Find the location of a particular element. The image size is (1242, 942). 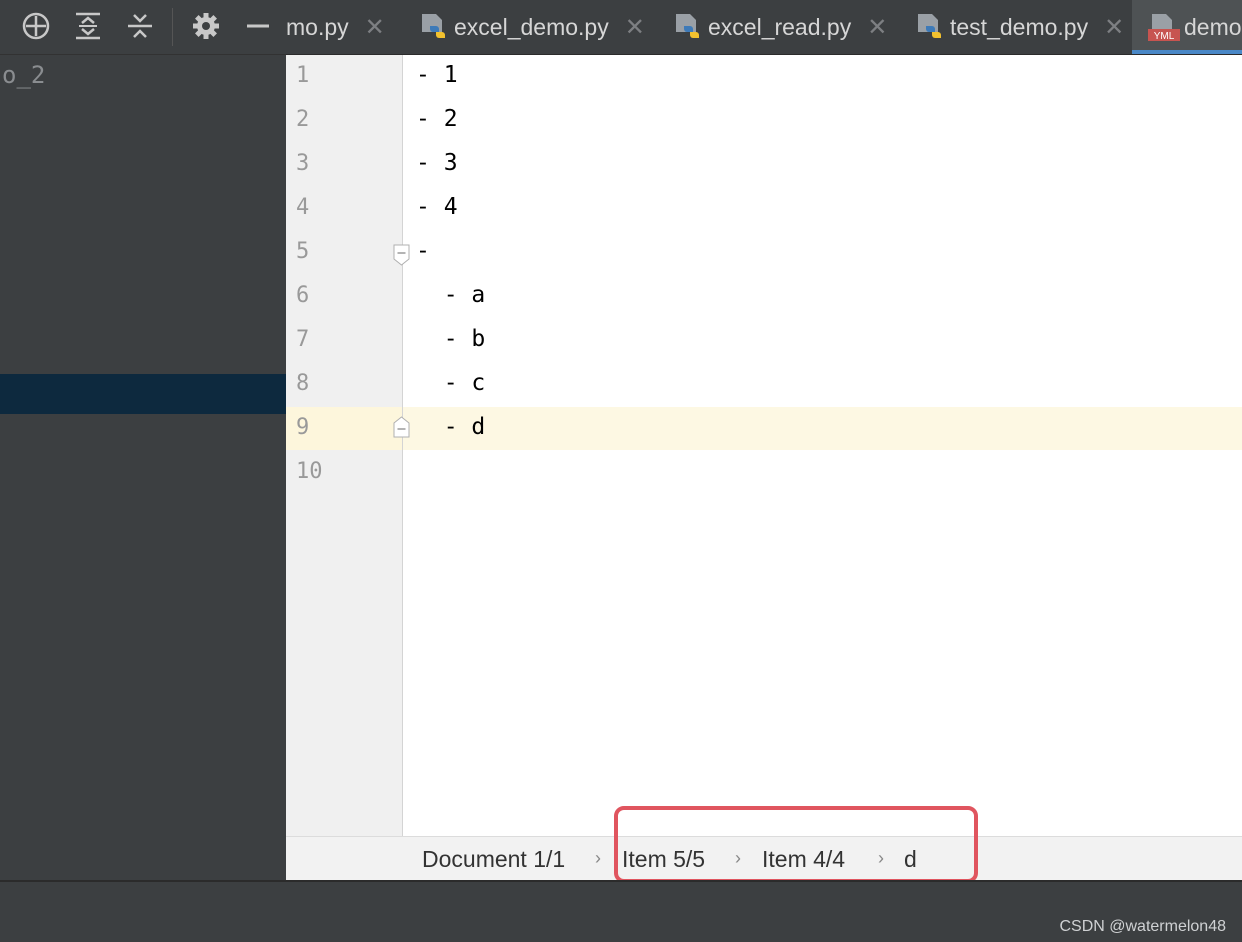

line-number: 1 is located at coordinates (303, 75).